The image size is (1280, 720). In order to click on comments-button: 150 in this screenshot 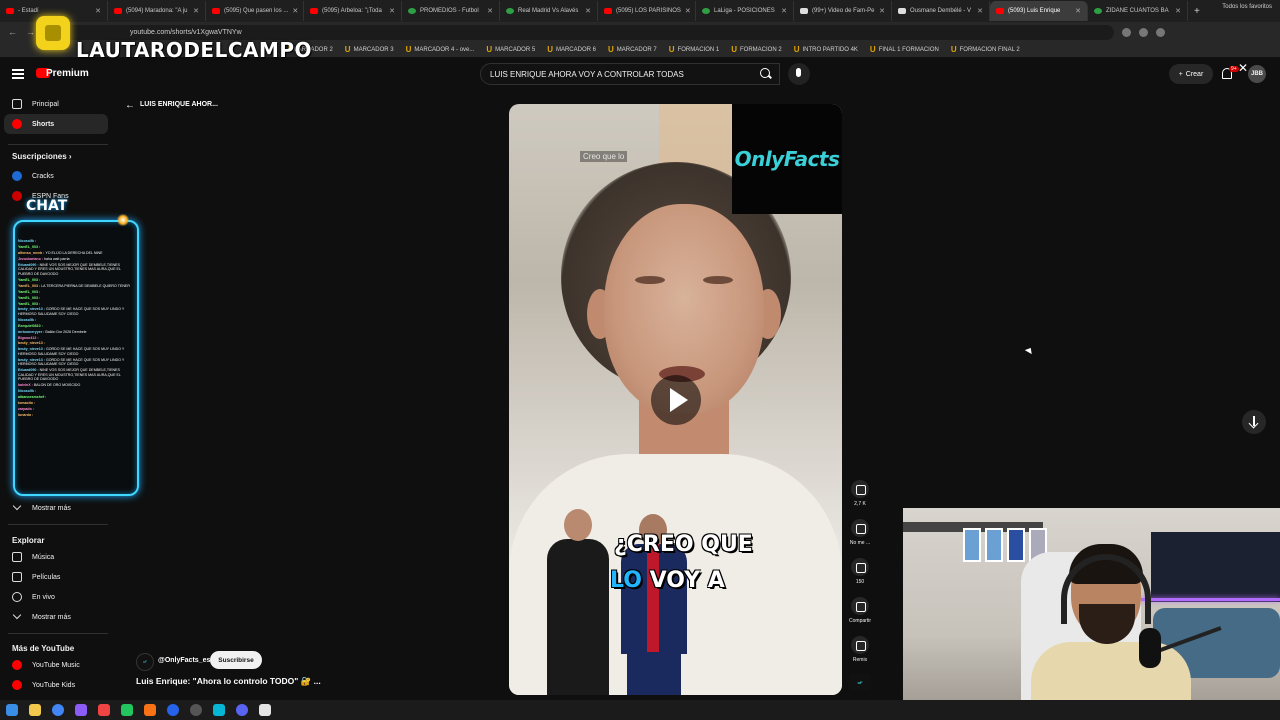, I will do `click(860, 571)`.